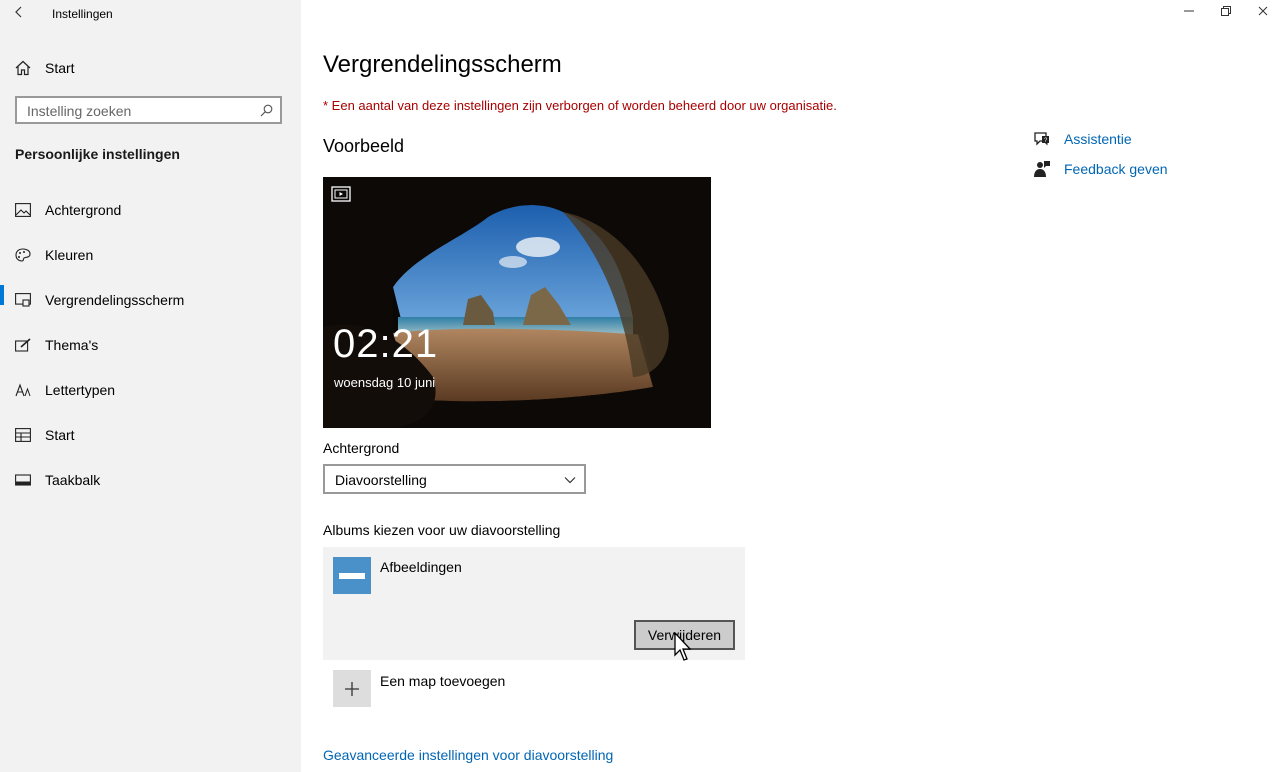 The width and height of the screenshot is (1280, 772). What do you see at coordinates (23, 210) in the screenshot?
I see `picture-icon` at bounding box center [23, 210].